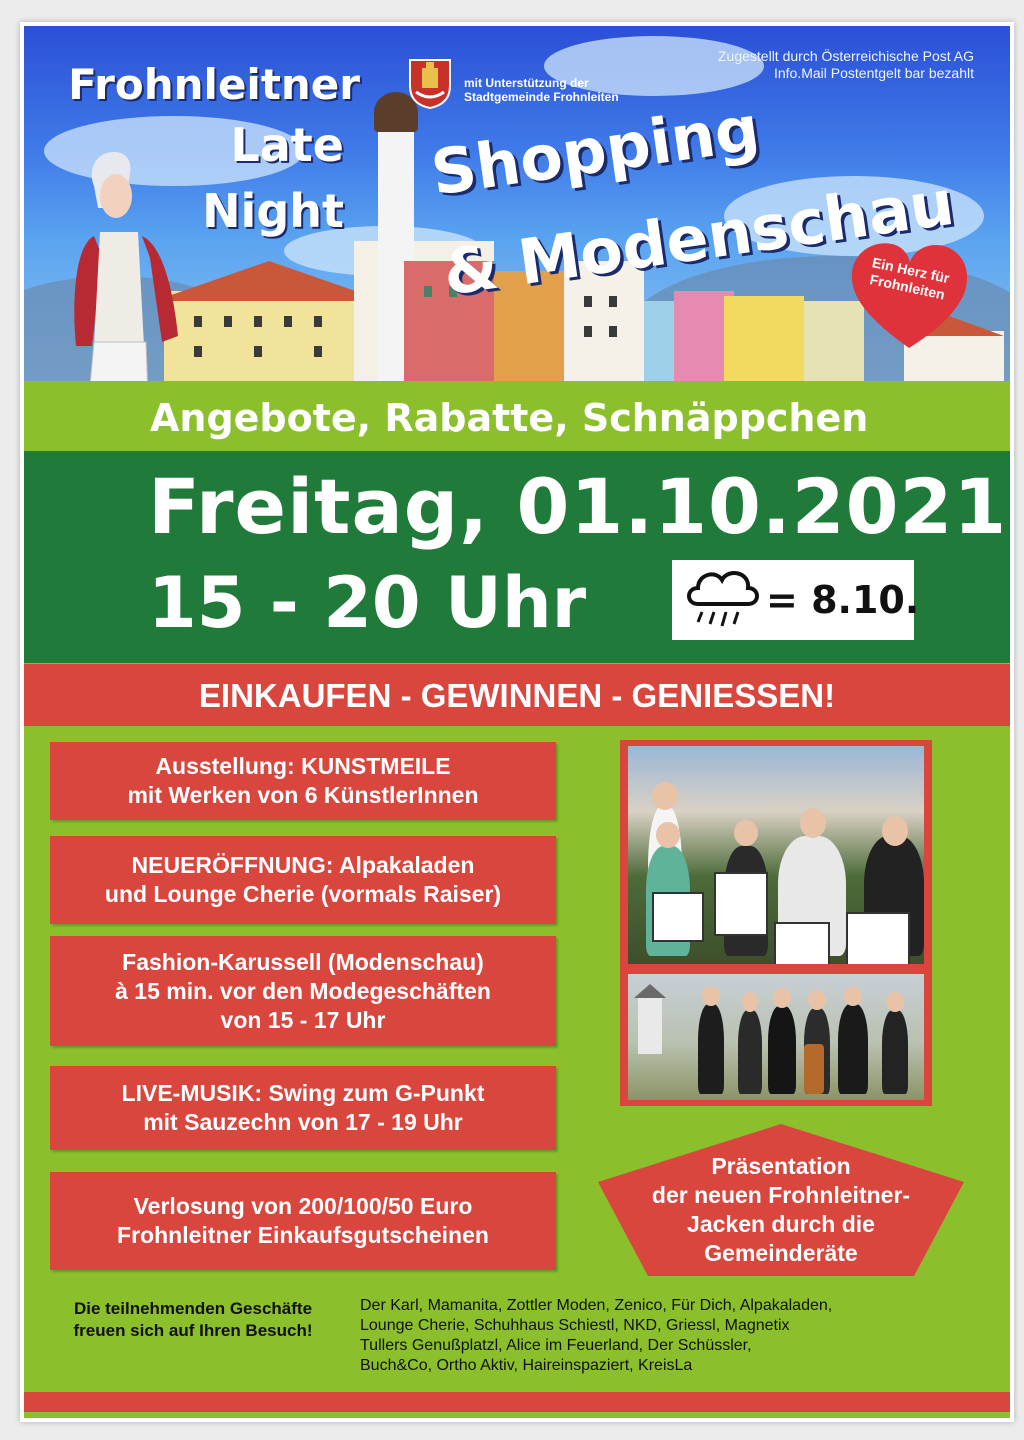 Image resolution: width=1024 pixels, height=1440 pixels. I want to click on artists-photo, so click(776, 855).